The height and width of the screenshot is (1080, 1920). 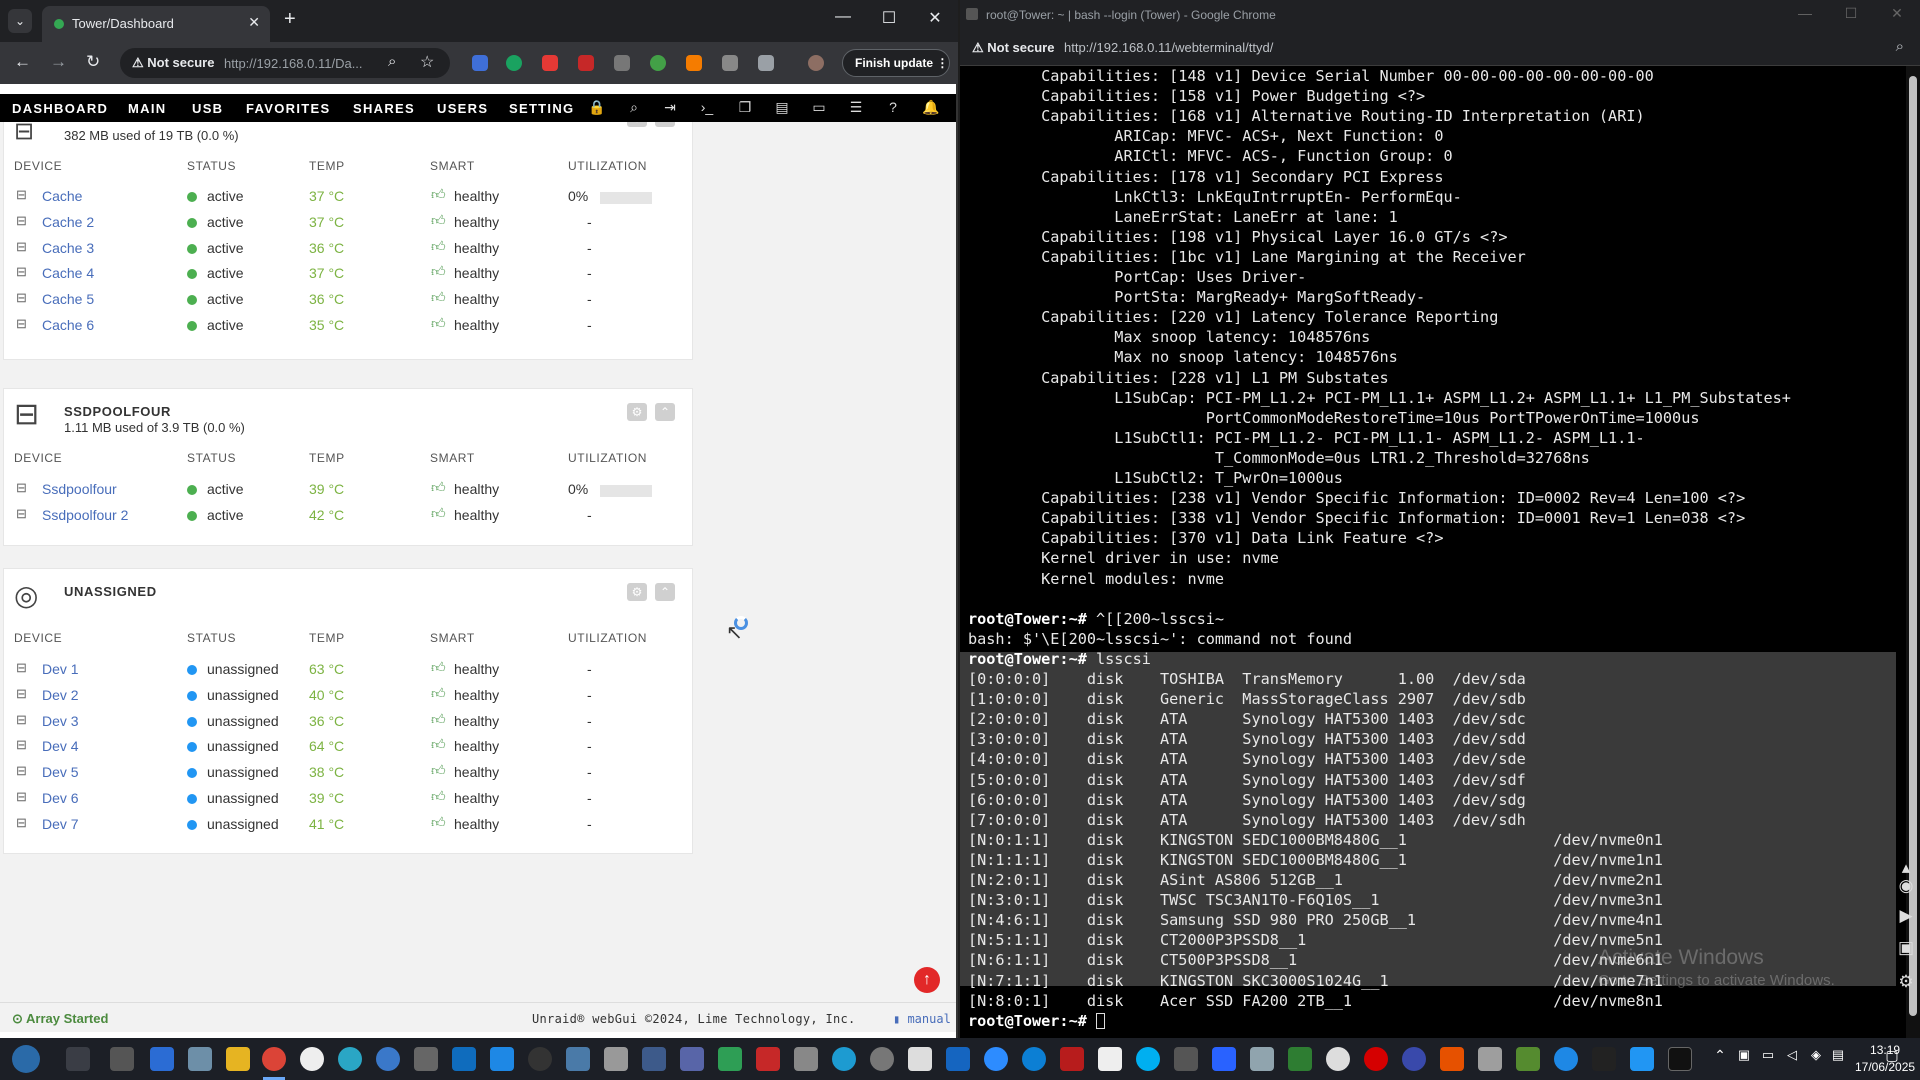 What do you see at coordinates (173, 63) in the screenshot?
I see `not-secure-badge: ⚠ Not secure` at bounding box center [173, 63].